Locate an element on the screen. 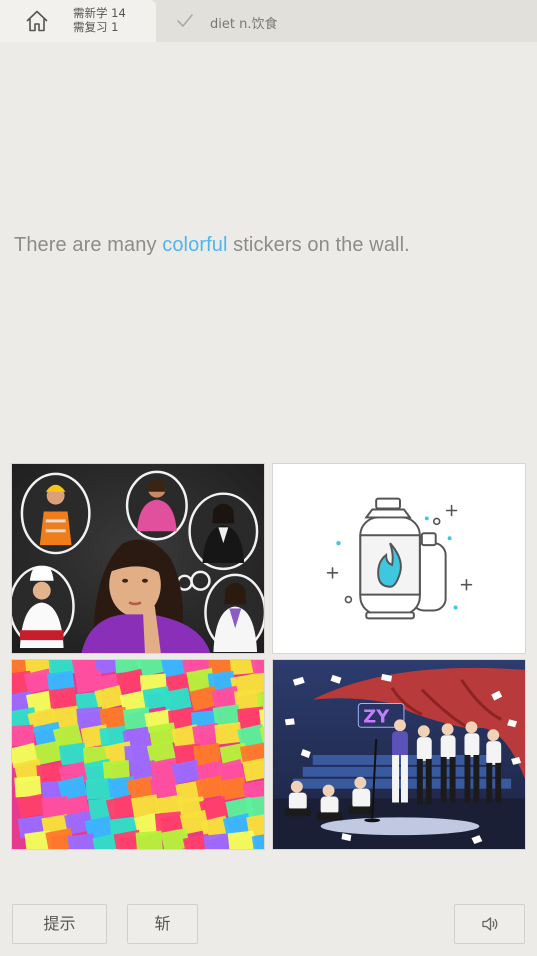 Image resolution: width=537 pixels, height=956 pixels. study-counts: 需新学 14 需复习 1 is located at coordinates (99, 20).